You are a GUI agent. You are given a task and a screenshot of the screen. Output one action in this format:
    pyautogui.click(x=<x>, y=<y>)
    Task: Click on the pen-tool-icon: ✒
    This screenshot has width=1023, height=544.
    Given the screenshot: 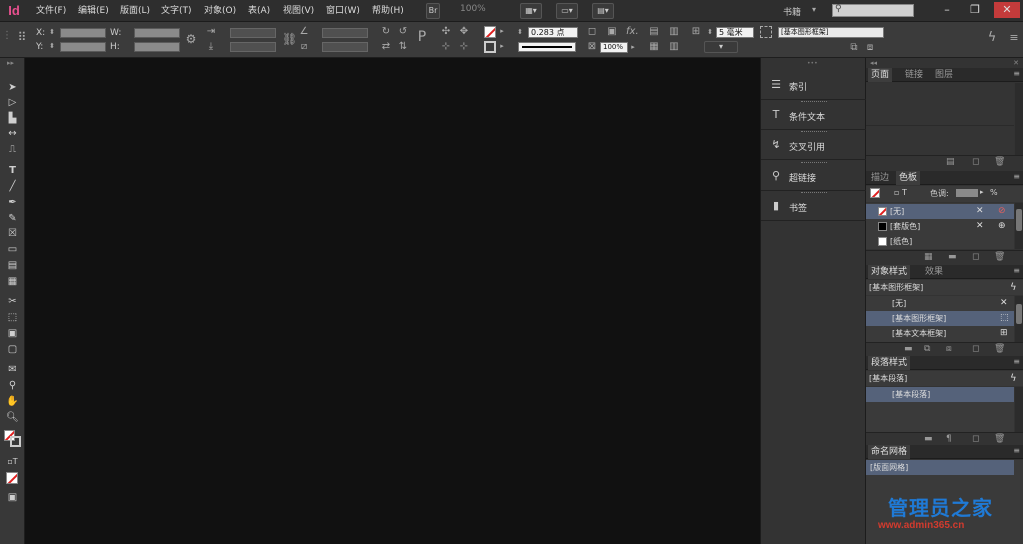 What is the action you would take?
    pyautogui.click(x=12, y=202)
    